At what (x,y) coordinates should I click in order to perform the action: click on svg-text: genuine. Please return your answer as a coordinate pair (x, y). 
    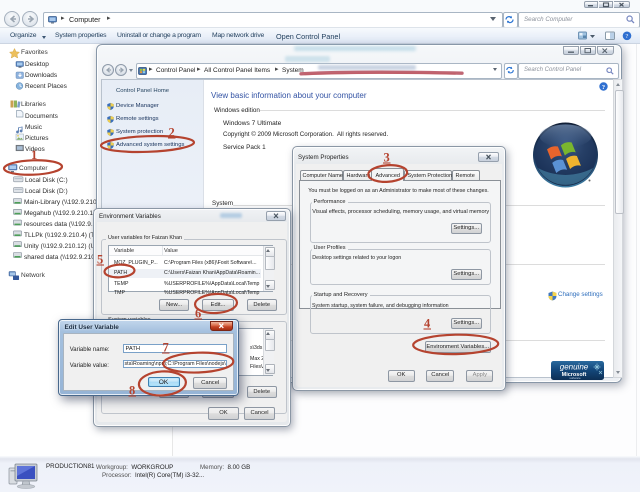
    Looking at the image, I should click on (574, 366).